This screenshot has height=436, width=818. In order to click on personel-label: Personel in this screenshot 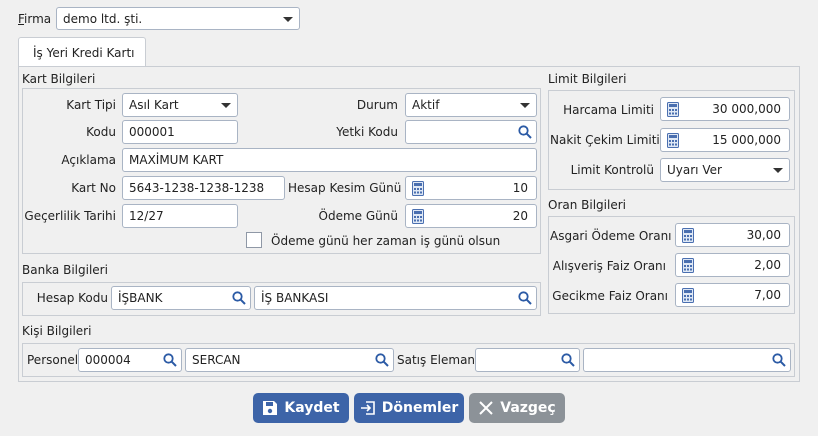, I will do `click(53, 360)`.